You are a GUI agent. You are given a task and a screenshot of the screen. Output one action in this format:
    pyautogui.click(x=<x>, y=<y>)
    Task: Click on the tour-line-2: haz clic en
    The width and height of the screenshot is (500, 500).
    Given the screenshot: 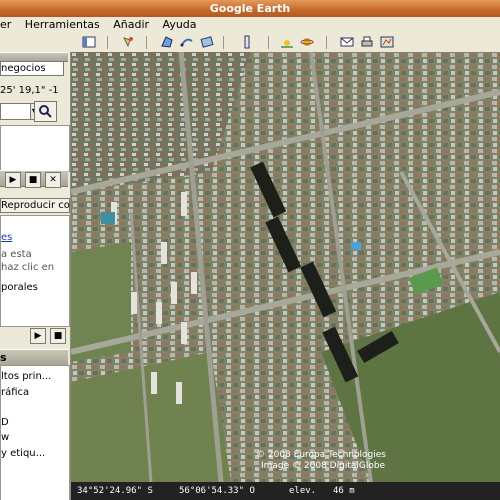 What is the action you would take?
    pyautogui.click(x=28, y=267)
    